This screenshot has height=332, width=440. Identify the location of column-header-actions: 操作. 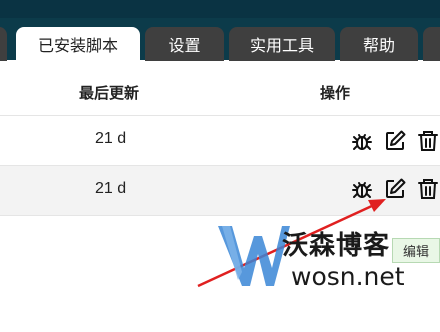
(335, 93).